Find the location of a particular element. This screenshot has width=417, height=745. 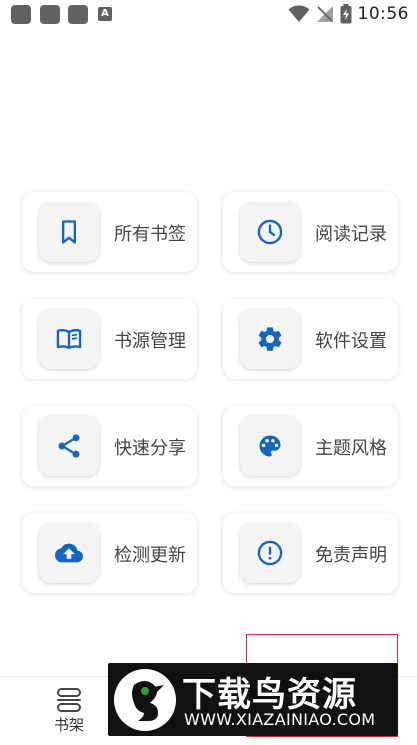

status-bar: A 10:56 is located at coordinates (208, 14).